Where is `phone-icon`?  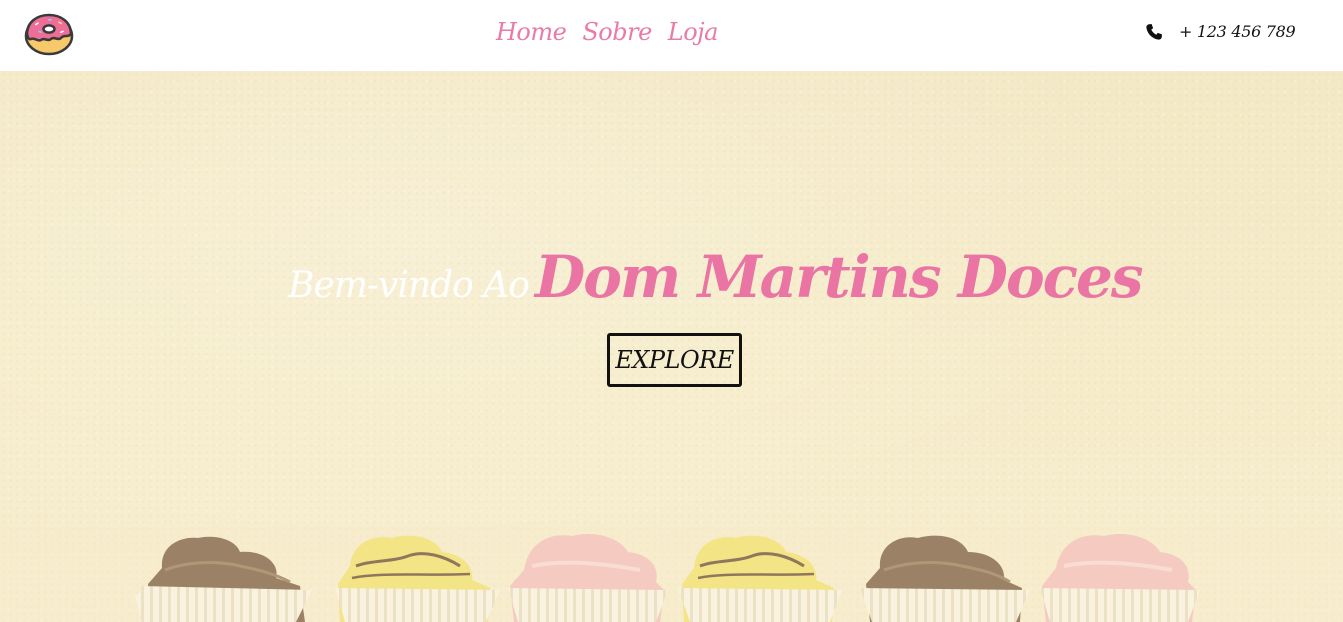
phone-icon is located at coordinates (1154, 31).